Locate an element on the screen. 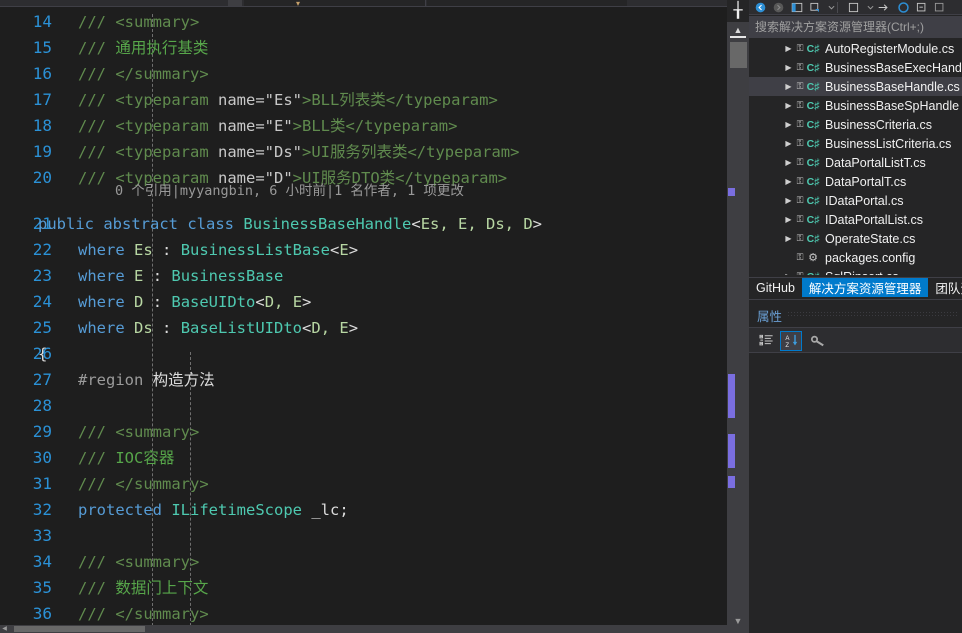  search-input is located at coordinates (855, 27).